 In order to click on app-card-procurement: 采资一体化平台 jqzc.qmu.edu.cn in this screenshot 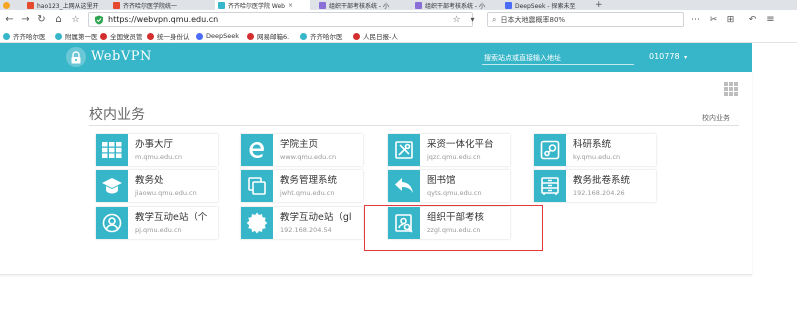, I will do `click(449, 150)`.